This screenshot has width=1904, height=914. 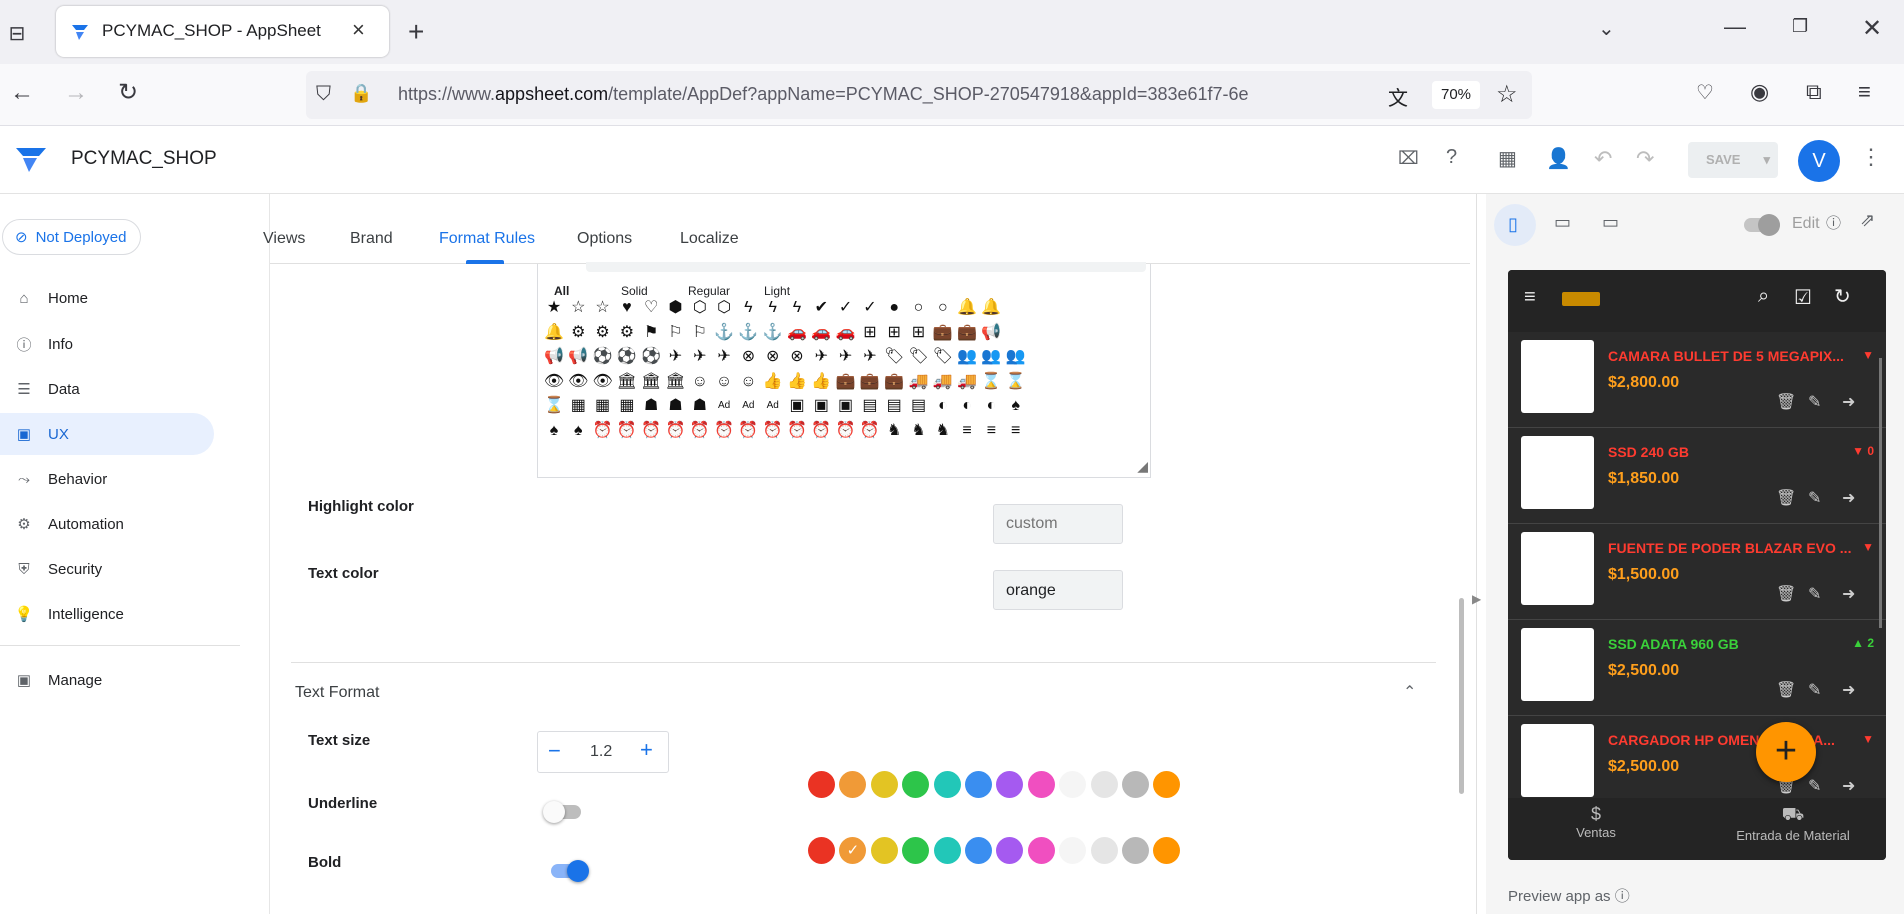 I want to click on tab-list-icon: ⊟, so click(x=17, y=33).